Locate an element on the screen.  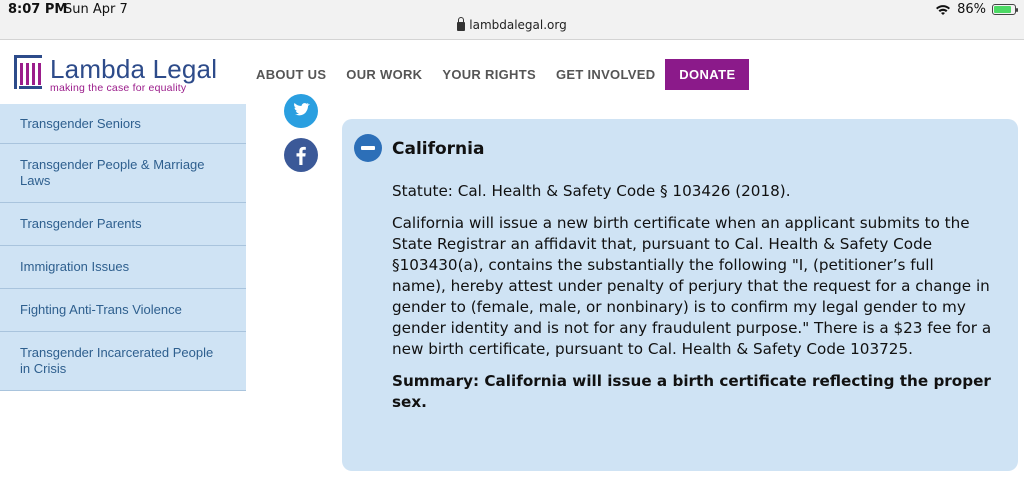
sidebar-item-anti-trans-violence: Fighting Anti-Trans Violence is located at coordinates (123, 310).